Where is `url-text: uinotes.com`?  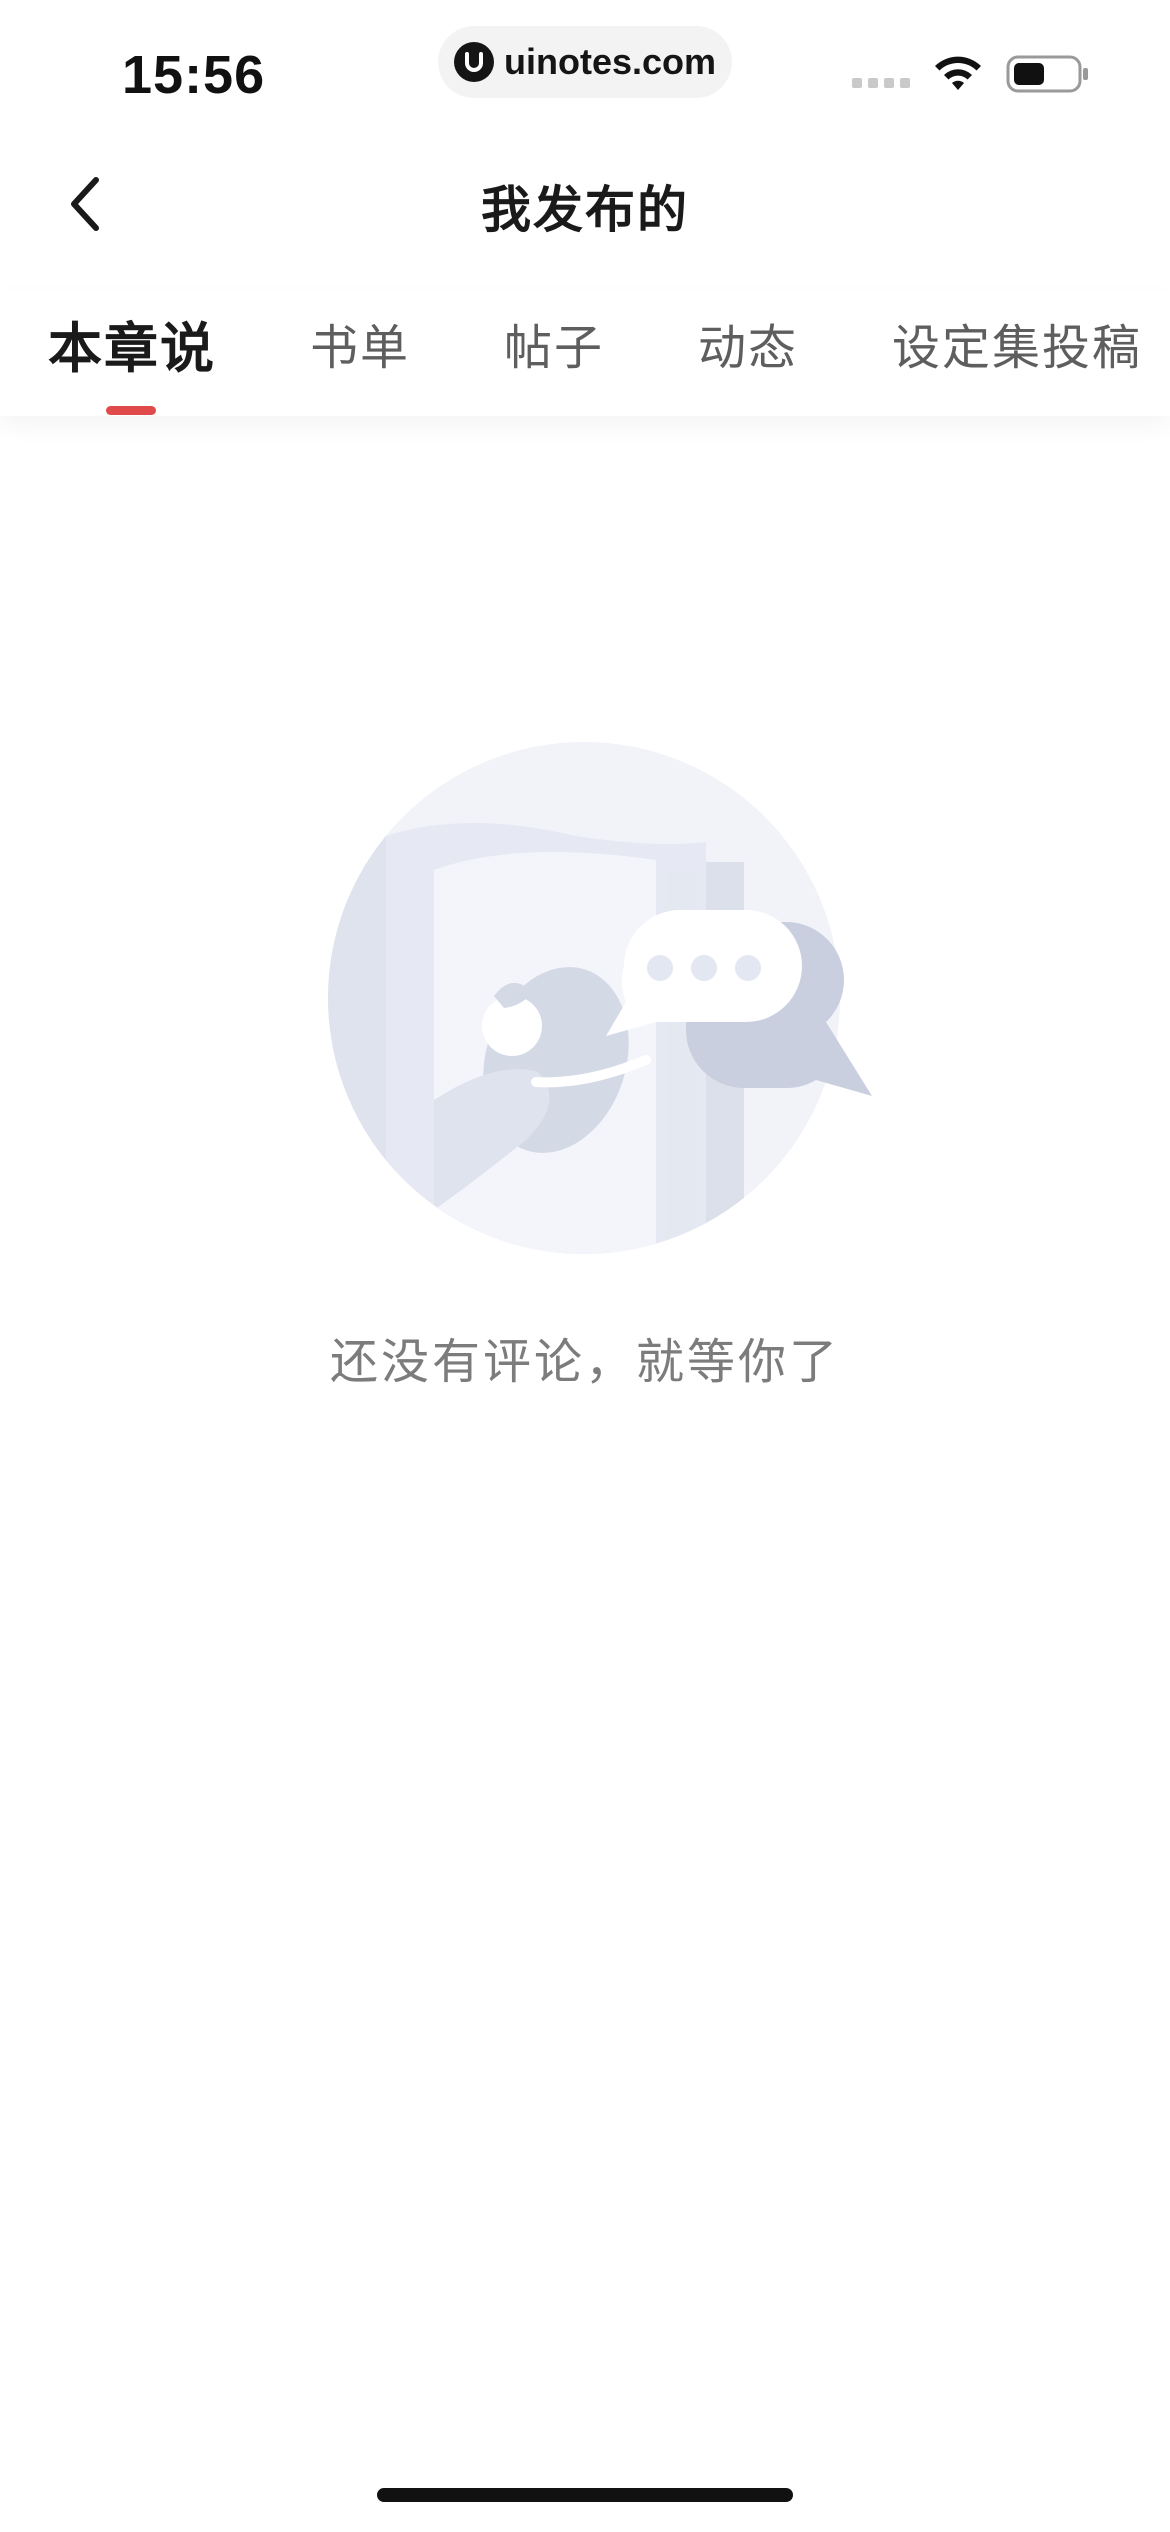 url-text: uinotes.com is located at coordinates (610, 61).